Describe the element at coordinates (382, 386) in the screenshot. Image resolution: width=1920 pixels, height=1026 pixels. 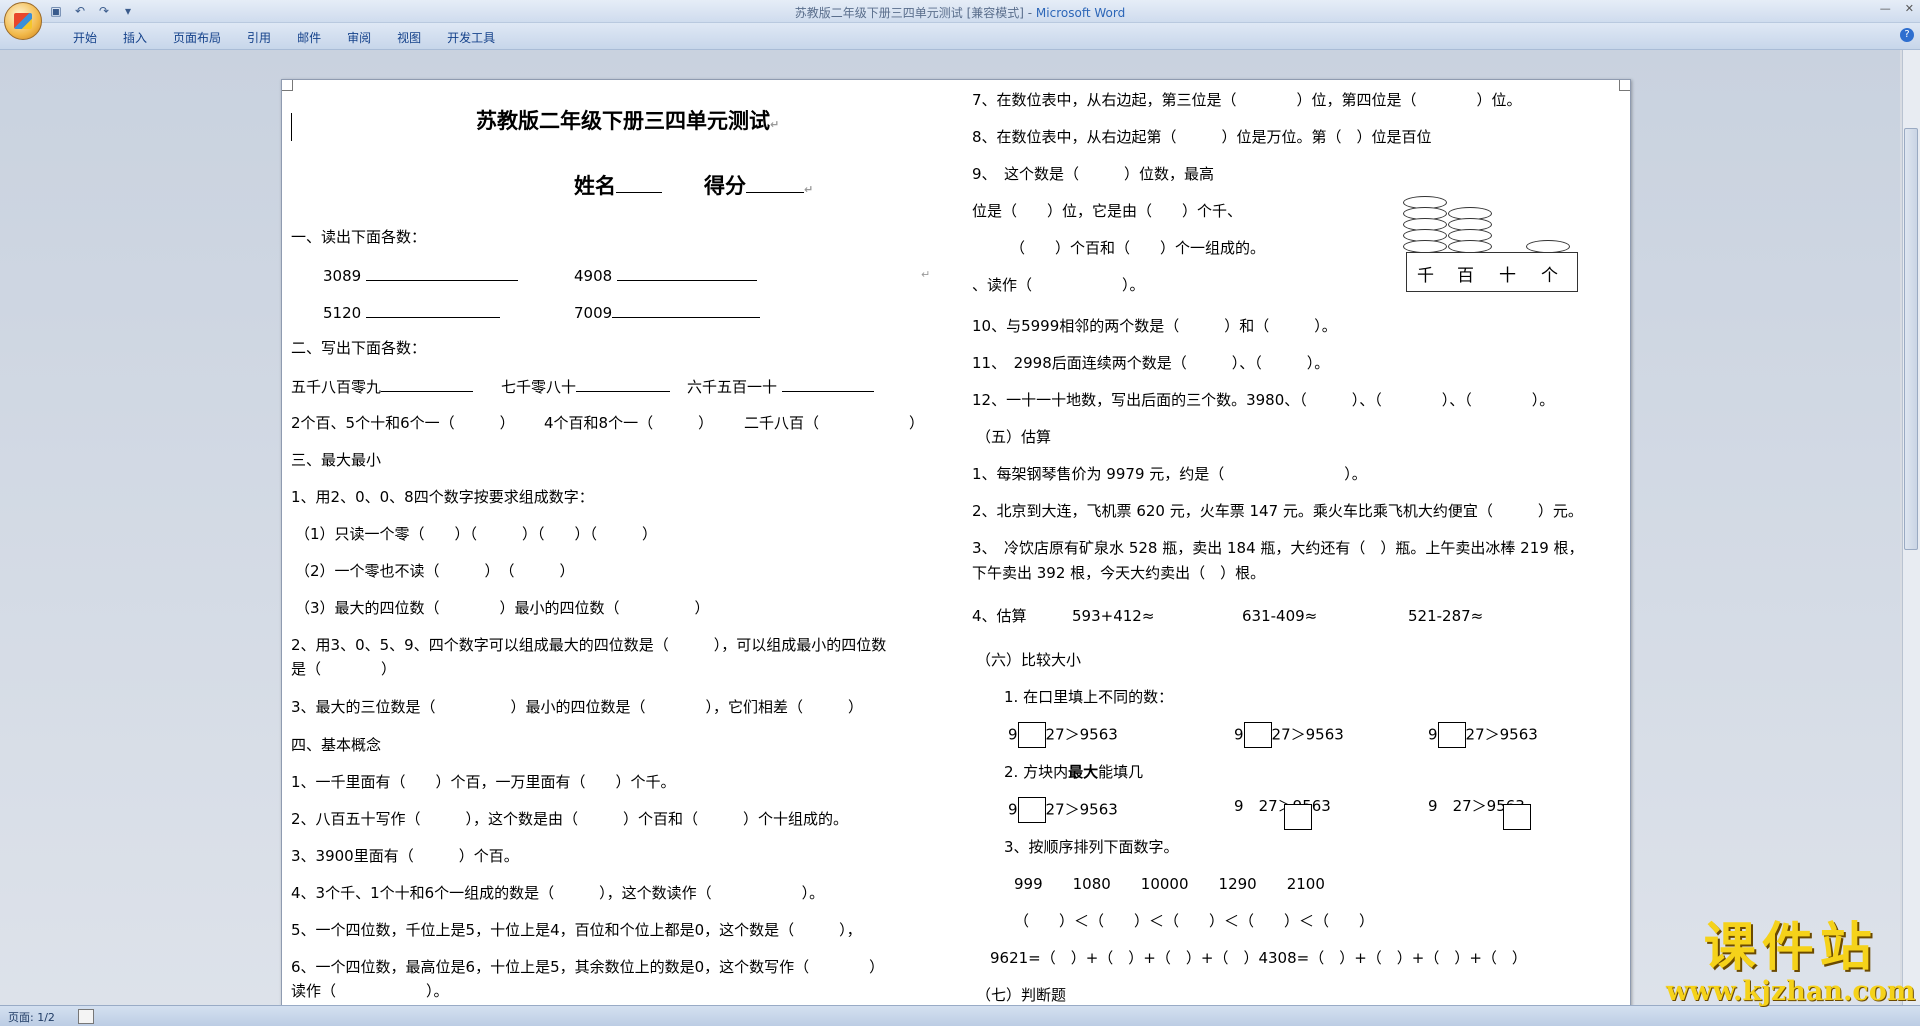
I see `write-number: 五千八百零九` at that location.